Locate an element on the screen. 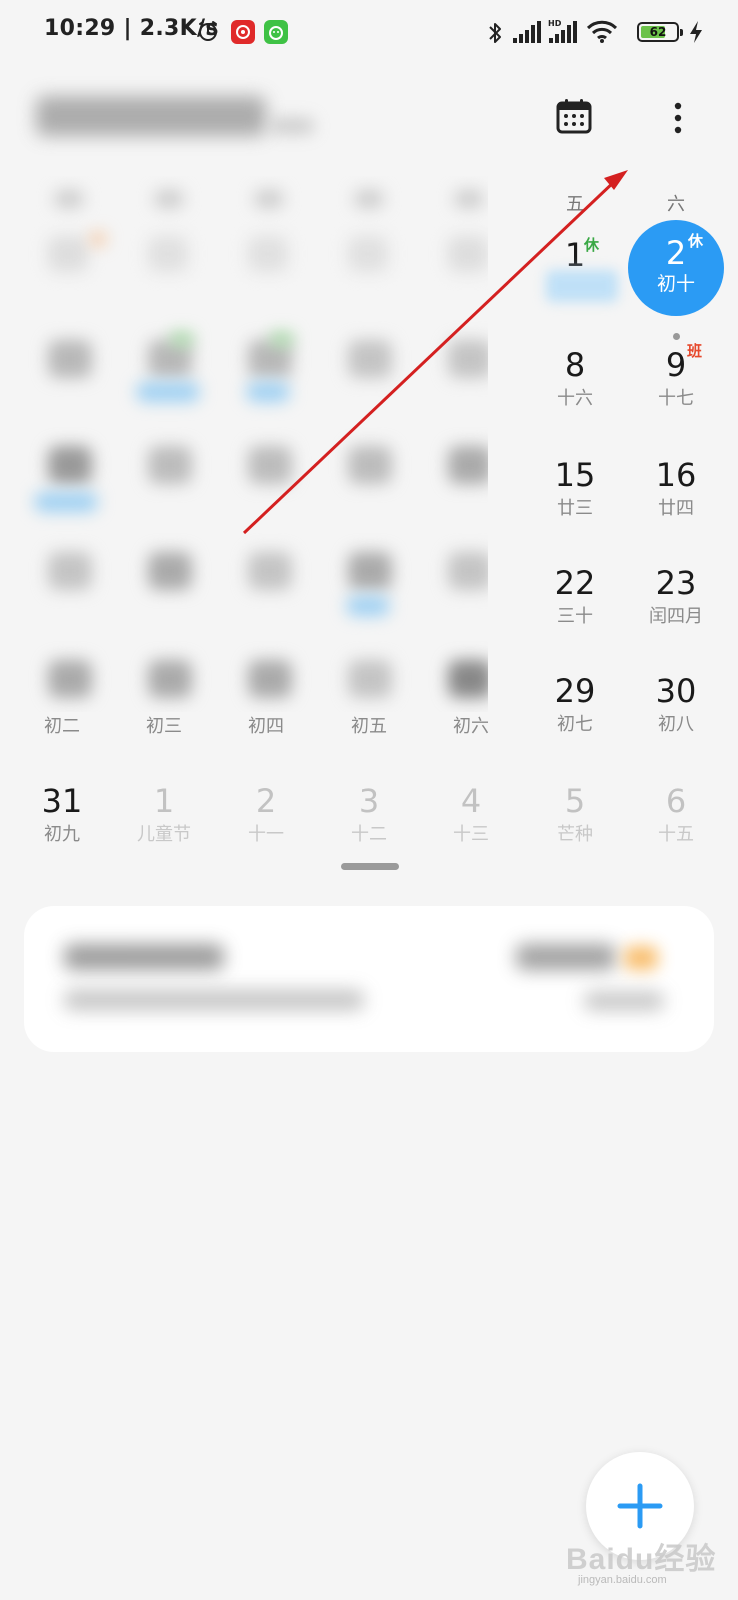  day-cell-29: 29 初七 is located at coordinates (575, 705).